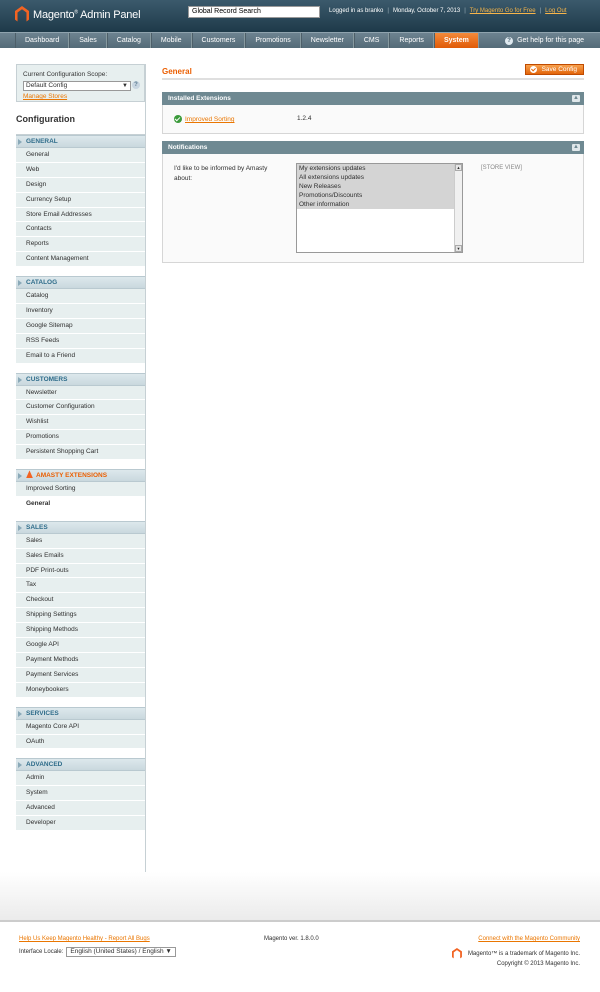 The height and width of the screenshot is (992, 600). What do you see at coordinates (80, 675) in the screenshot?
I see `sidebar-item: Payment Services` at bounding box center [80, 675].